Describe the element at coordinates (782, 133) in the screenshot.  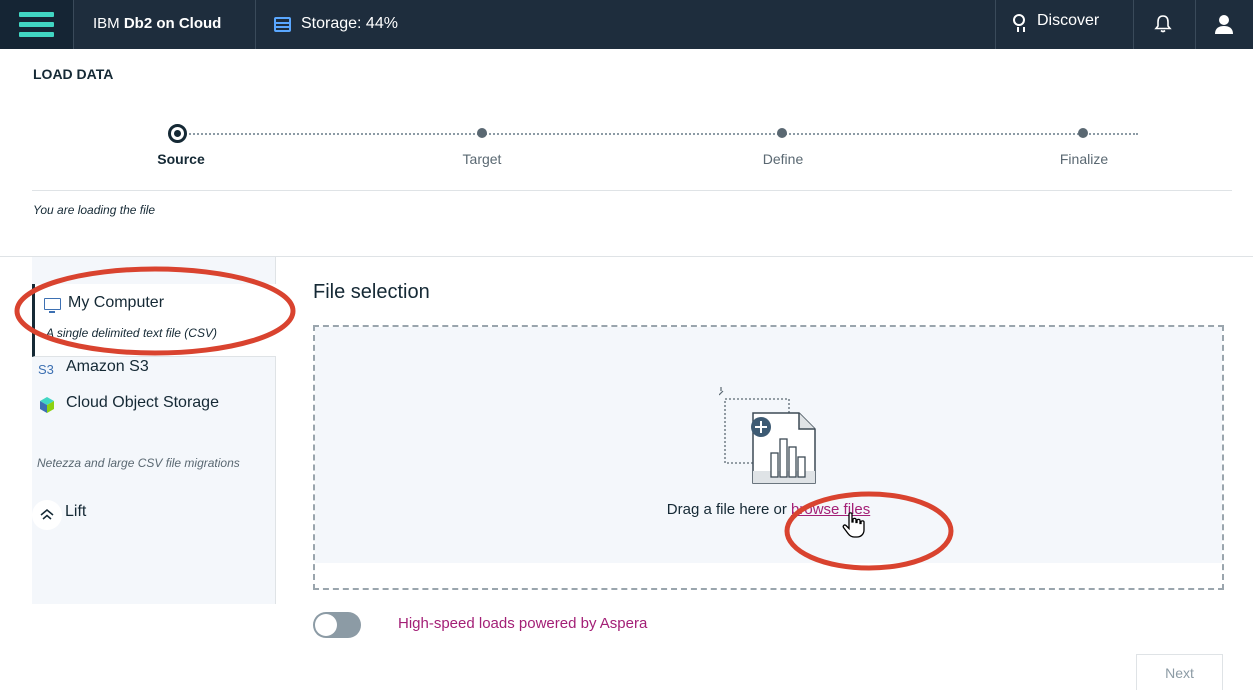
I see `step-define-marker` at that location.